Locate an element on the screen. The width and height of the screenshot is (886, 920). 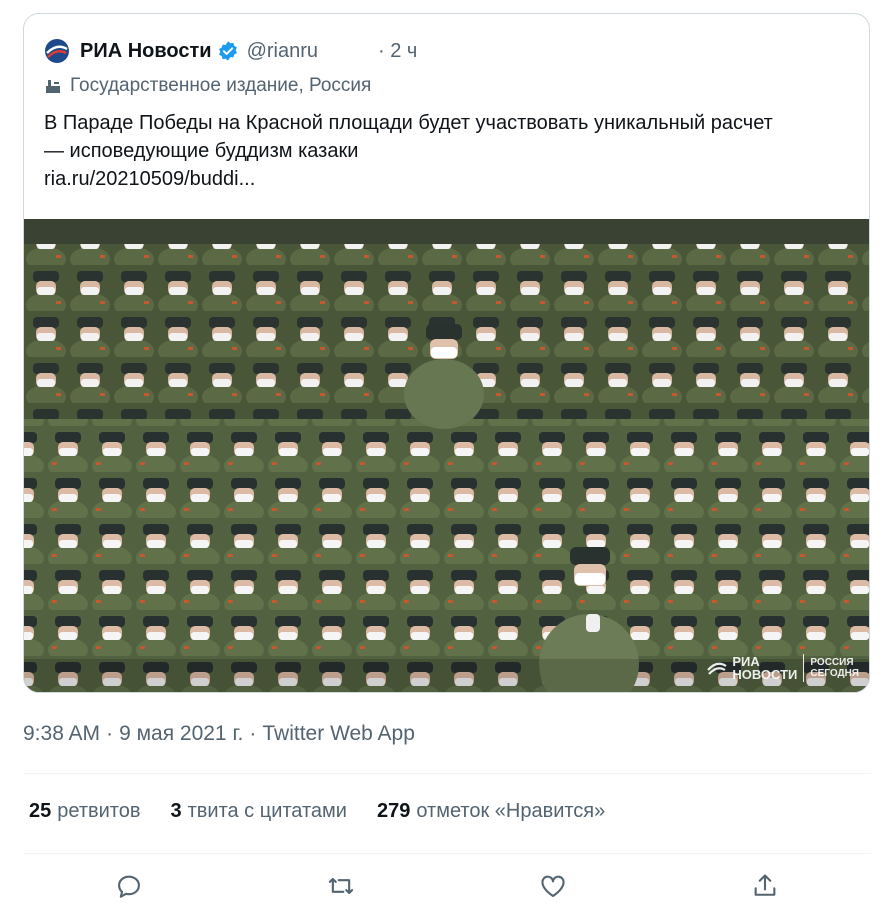
retweets-label: ретвитов is located at coordinates (99, 811).